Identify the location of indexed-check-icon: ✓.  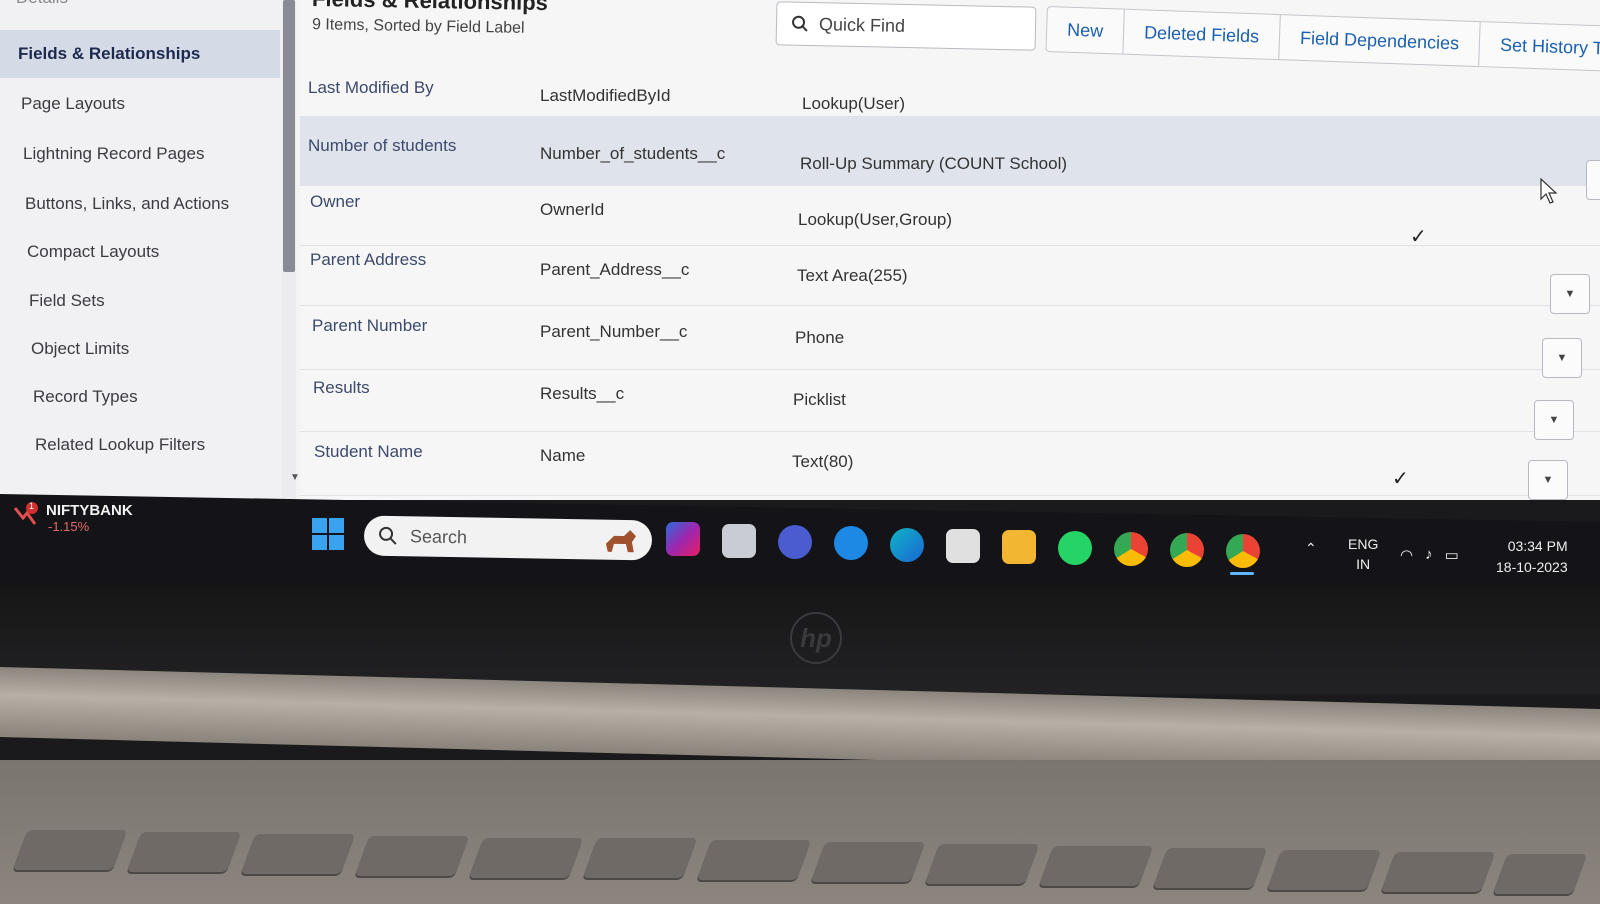
(1400, 479).